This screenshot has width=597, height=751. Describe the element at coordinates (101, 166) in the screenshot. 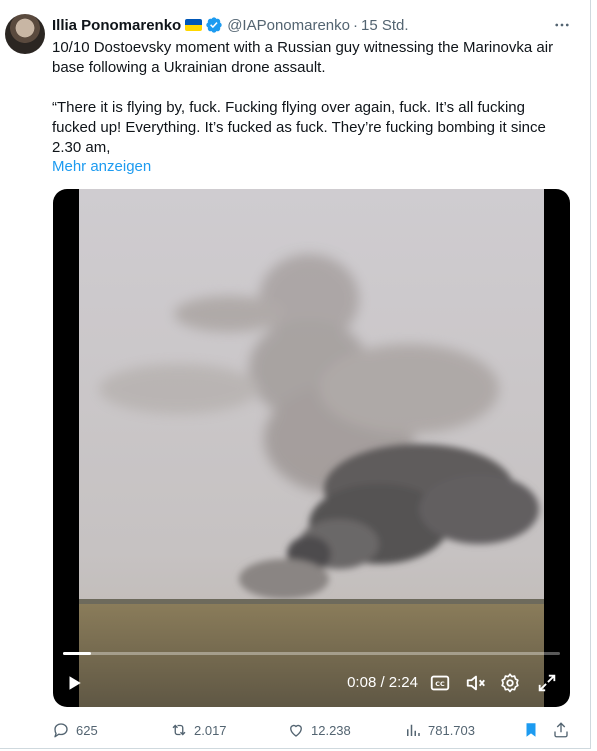

I see `show-more-link: Mehr anzeigen` at that location.